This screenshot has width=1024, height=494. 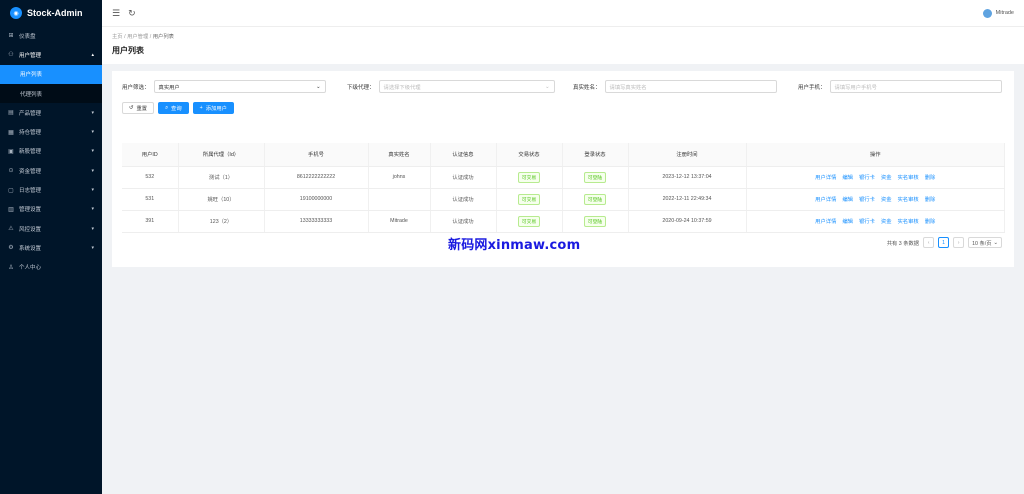 What do you see at coordinates (167, 107) in the screenshot?
I see `search-icon: ⌕` at bounding box center [167, 107].